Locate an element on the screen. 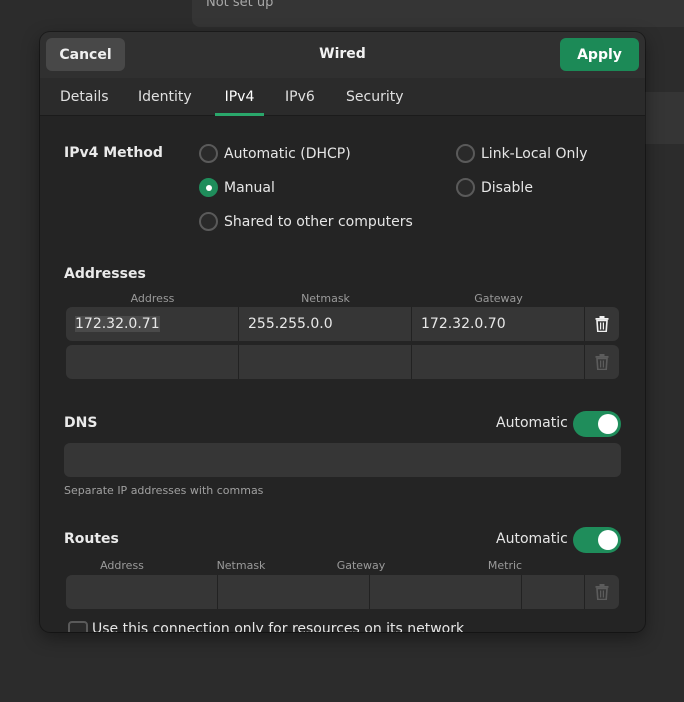 Image resolution: width=684 pixels, height=702 pixels. only-local-resources-checkbox is located at coordinates (78, 626).